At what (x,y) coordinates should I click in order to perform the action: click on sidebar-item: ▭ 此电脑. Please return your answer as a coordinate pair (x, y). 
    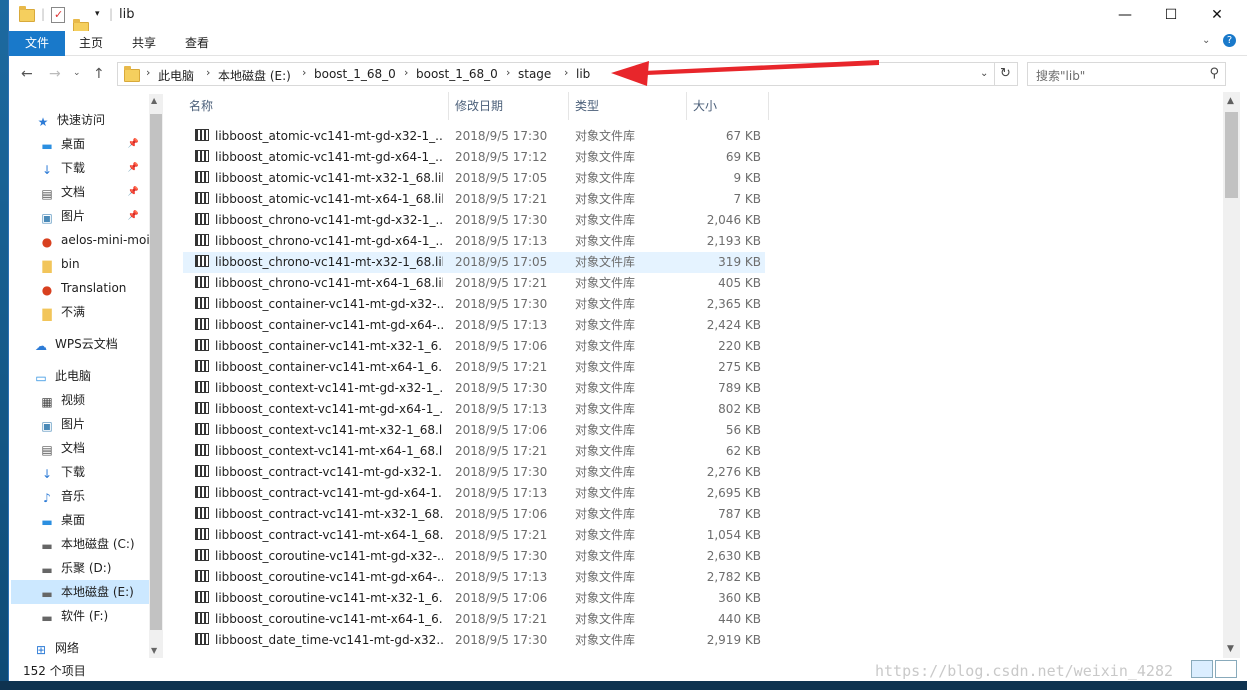
    Looking at the image, I should click on (89, 376).